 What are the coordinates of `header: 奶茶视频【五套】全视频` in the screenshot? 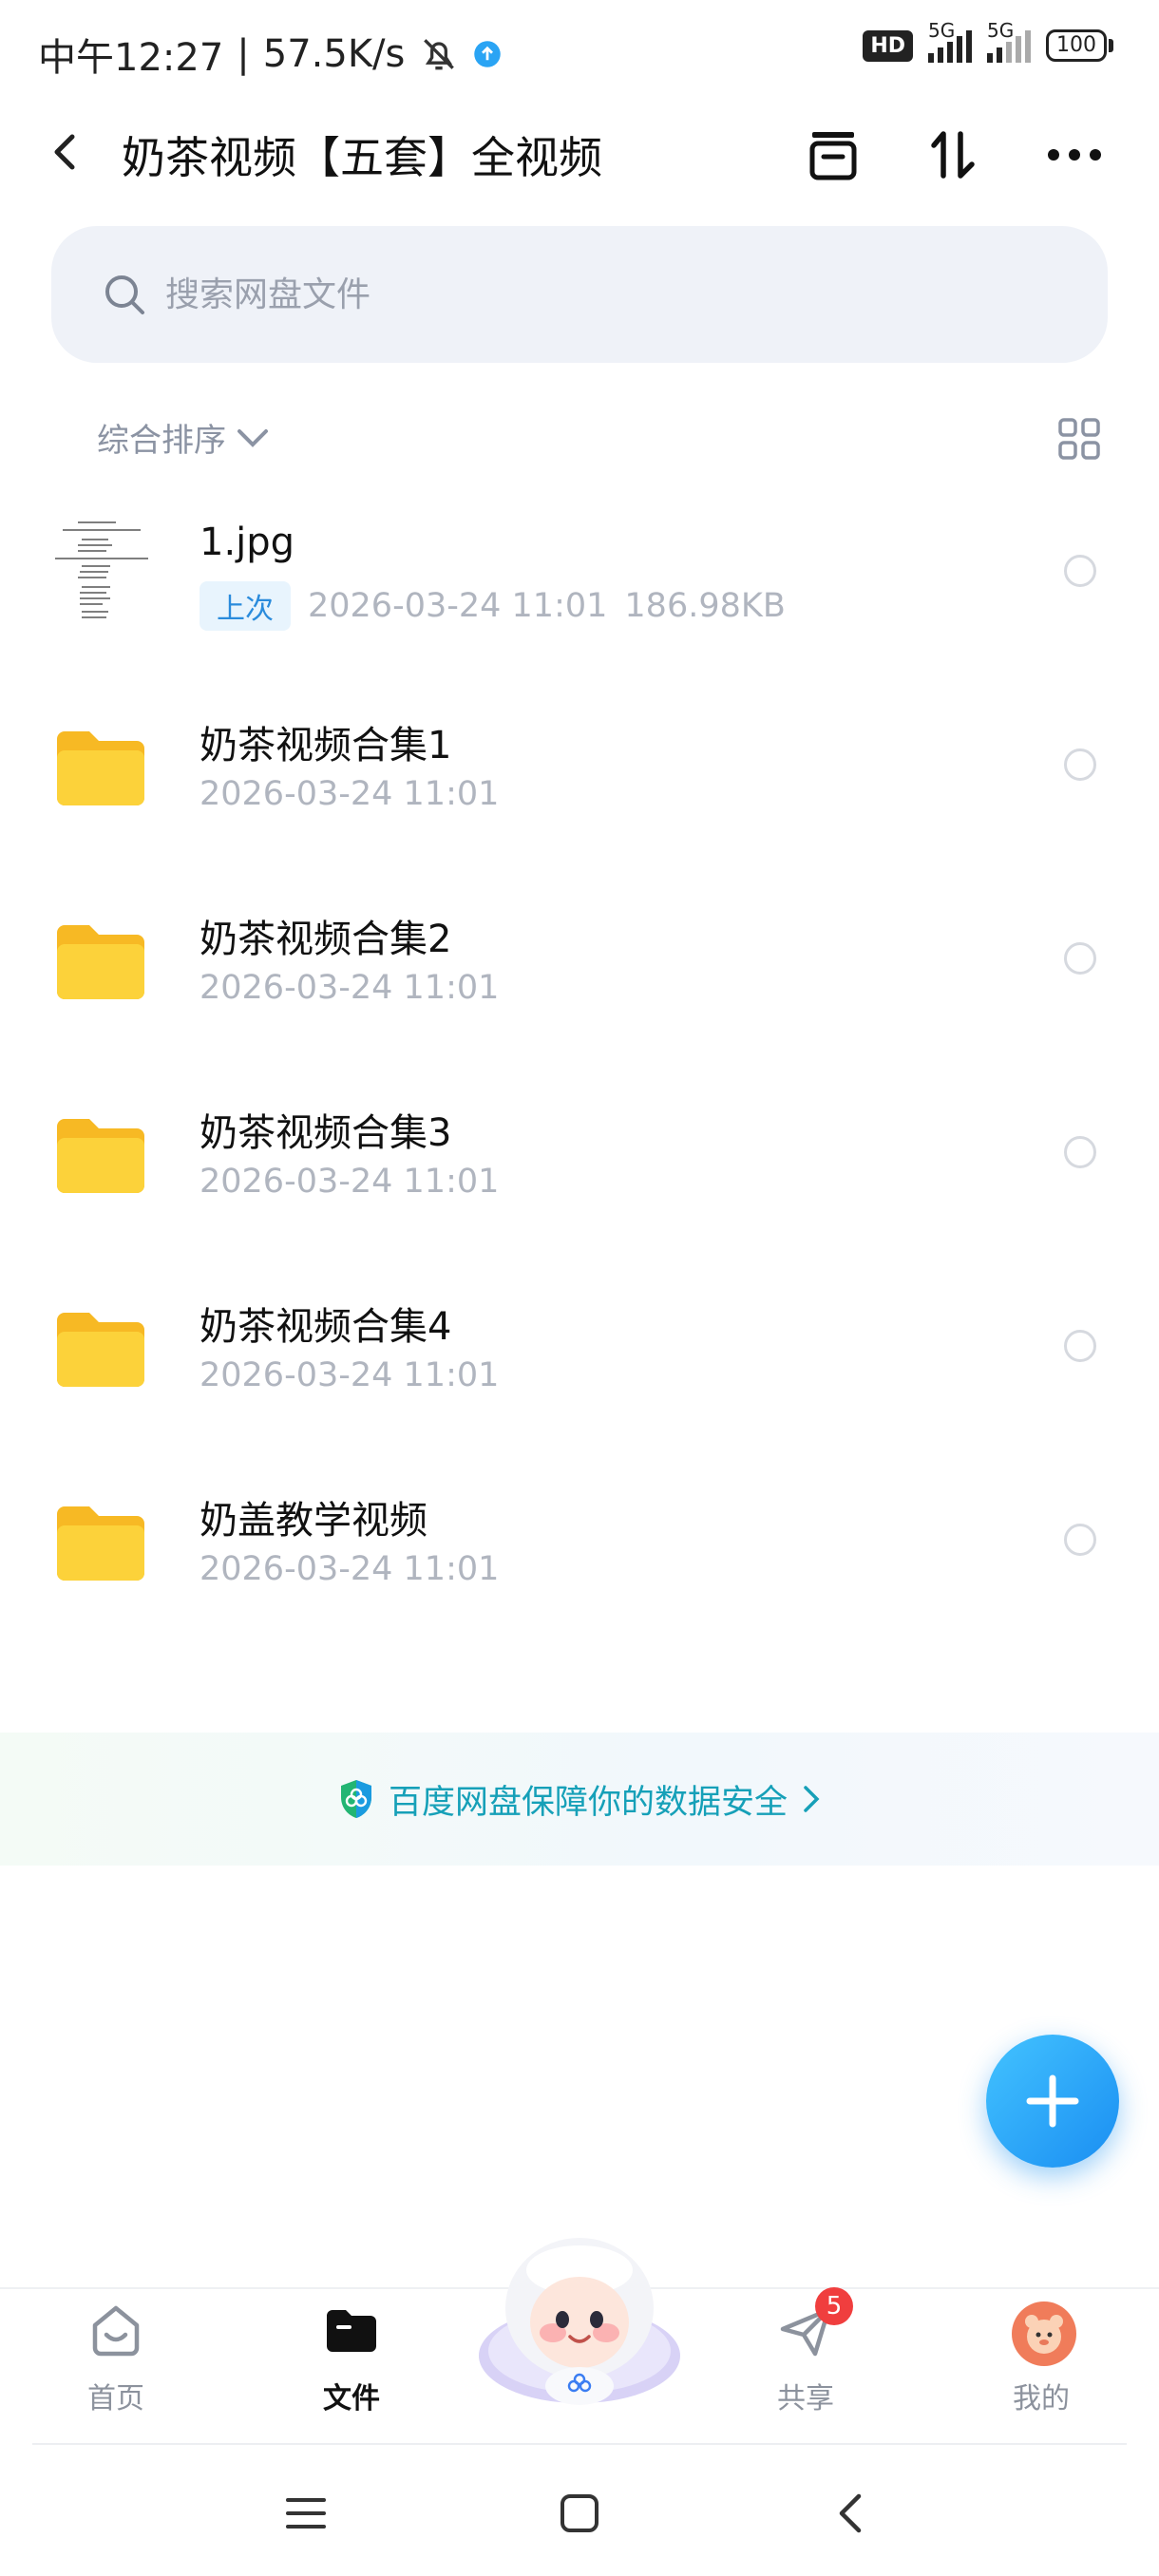 It's located at (579, 151).